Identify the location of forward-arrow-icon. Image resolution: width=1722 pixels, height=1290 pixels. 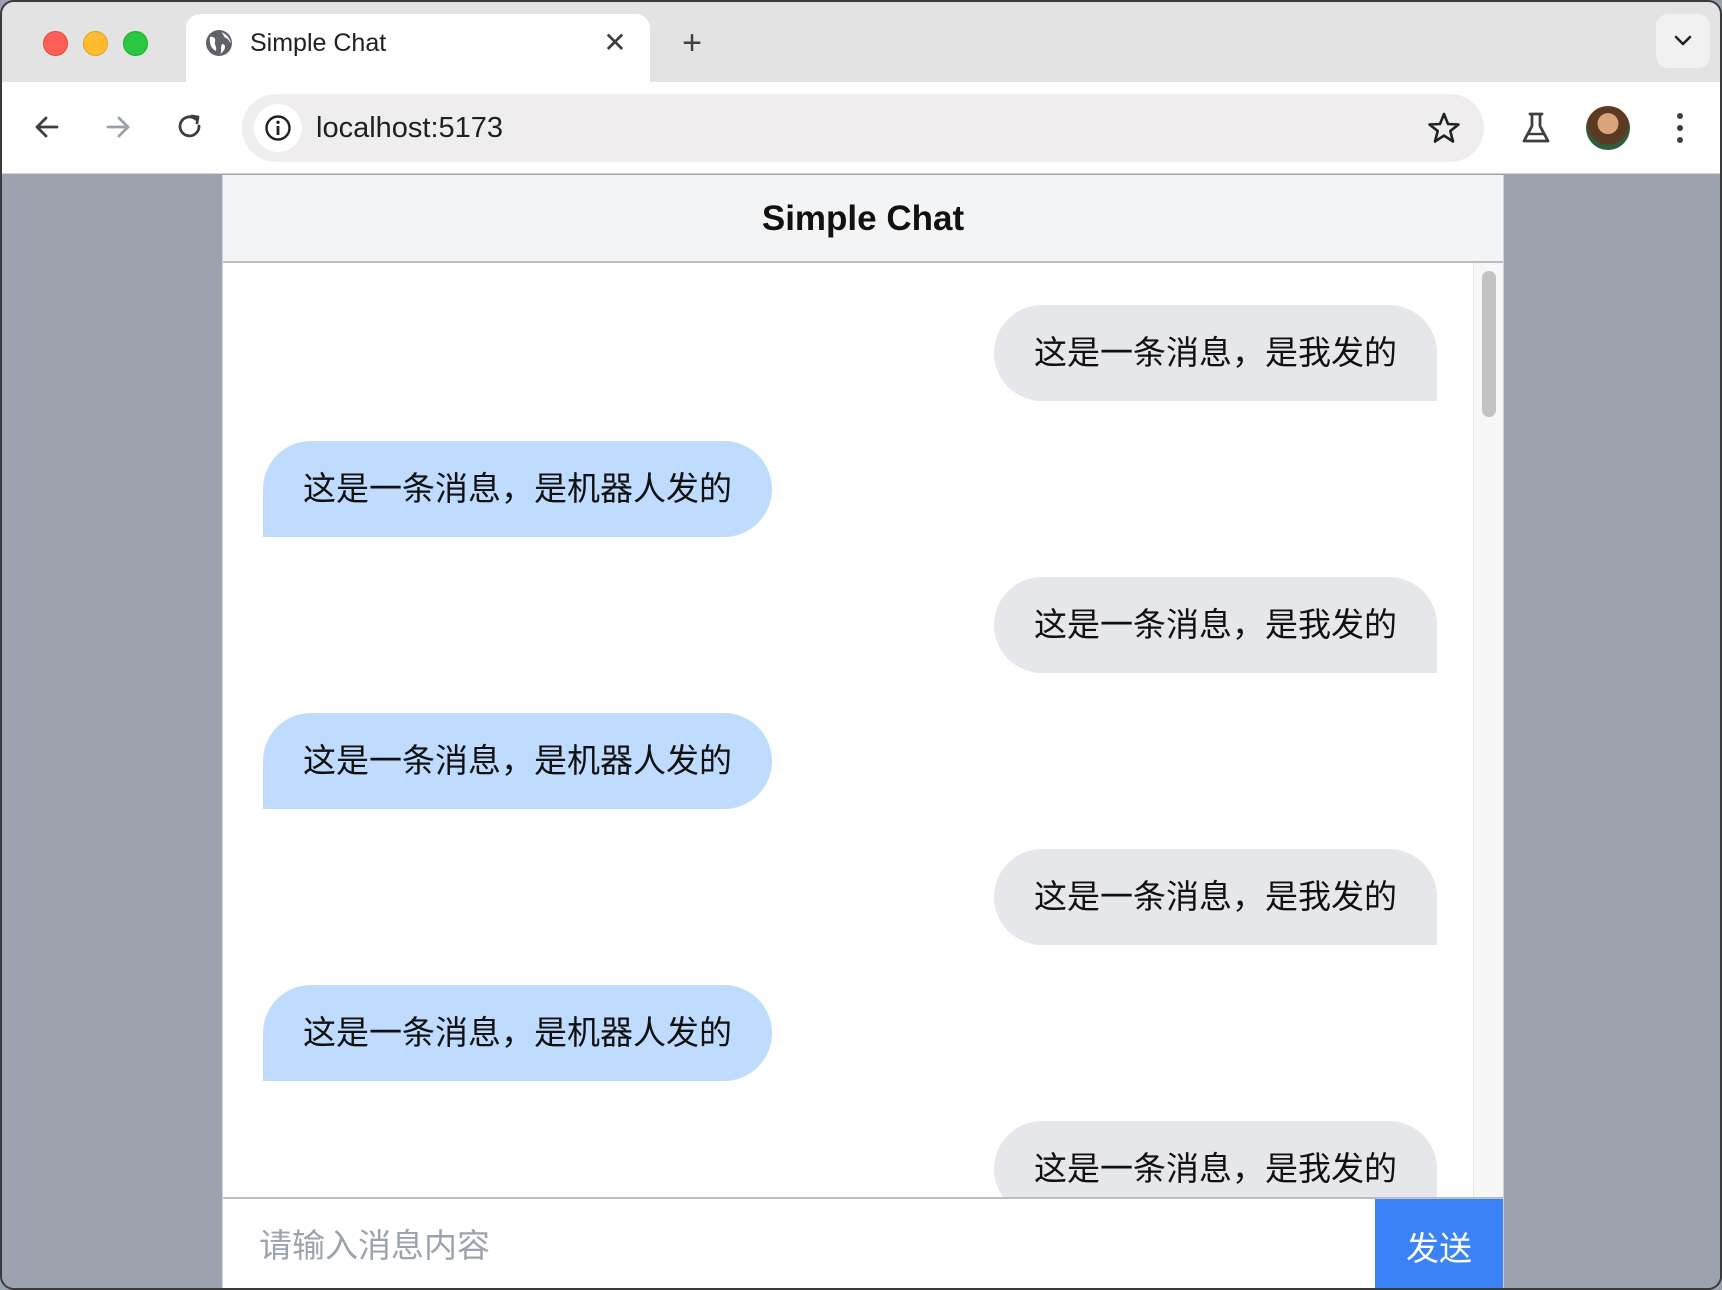
(118, 127).